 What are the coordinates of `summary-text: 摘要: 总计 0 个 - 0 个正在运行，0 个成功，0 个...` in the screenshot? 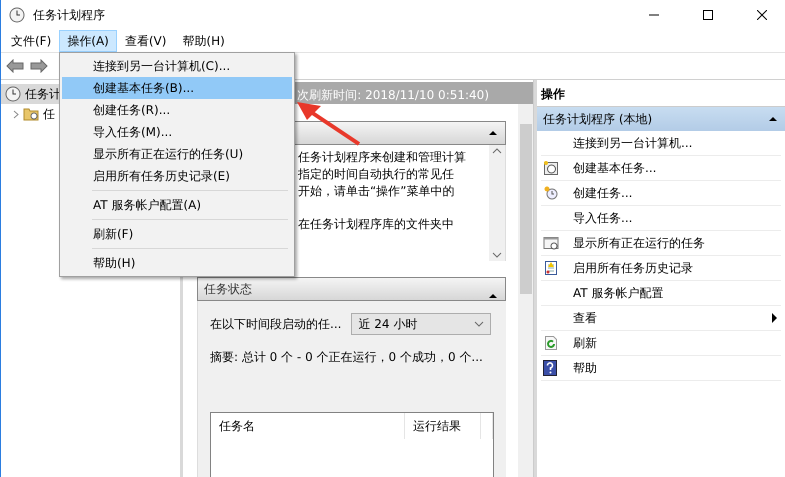 It's located at (347, 357).